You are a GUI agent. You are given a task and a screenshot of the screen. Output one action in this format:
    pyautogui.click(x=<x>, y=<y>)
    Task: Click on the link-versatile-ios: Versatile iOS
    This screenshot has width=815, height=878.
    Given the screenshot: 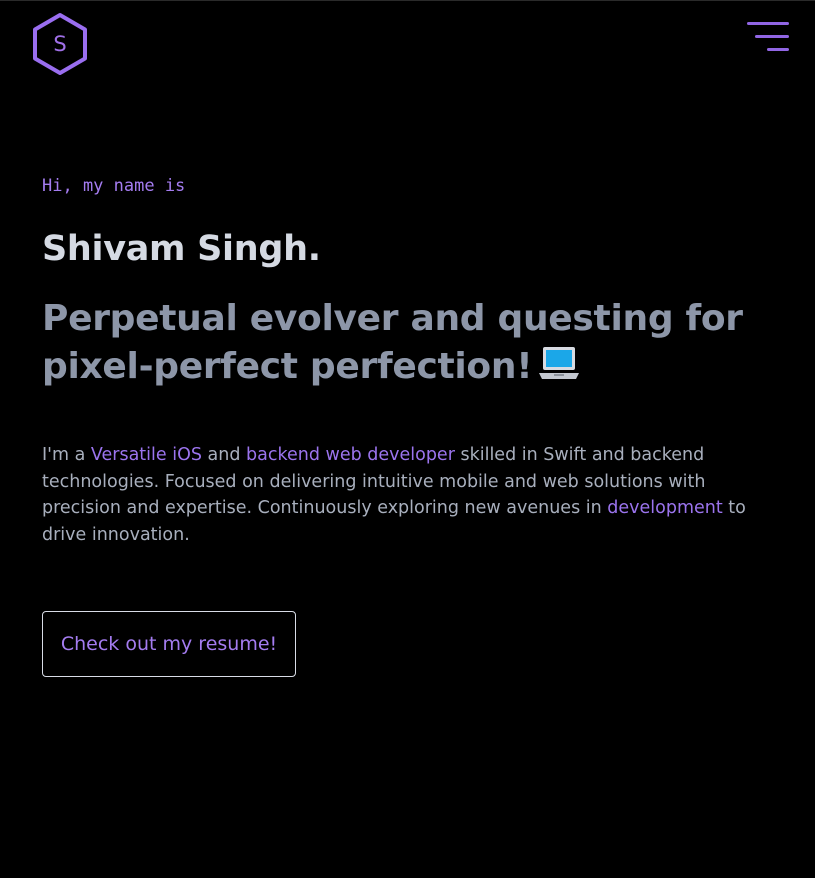 What is the action you would take?
    pyautogui.click(x=146, y=455)
    